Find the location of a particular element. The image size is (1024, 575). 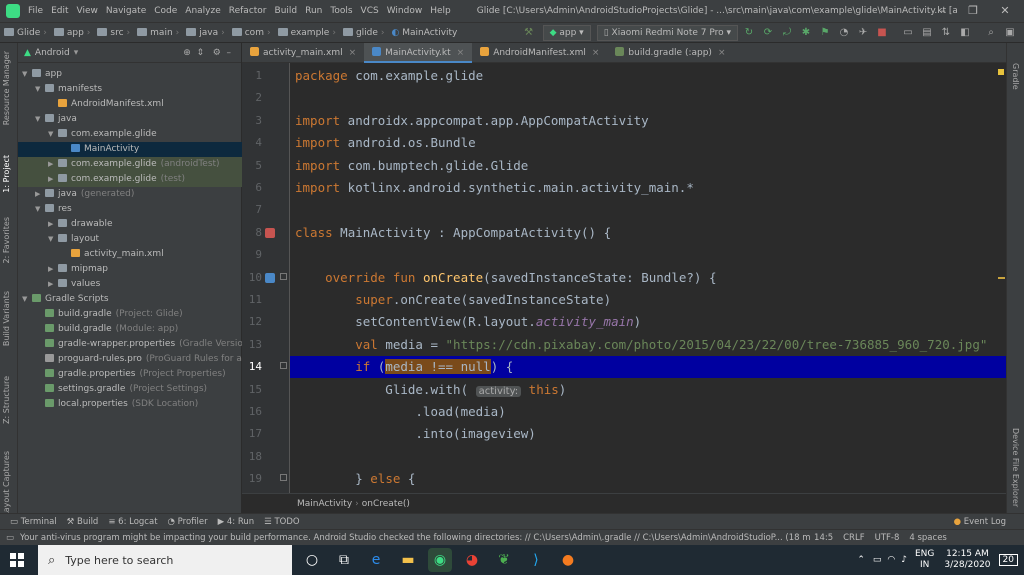

code-line: .into(imageview) is located at coordinates (648, 434).